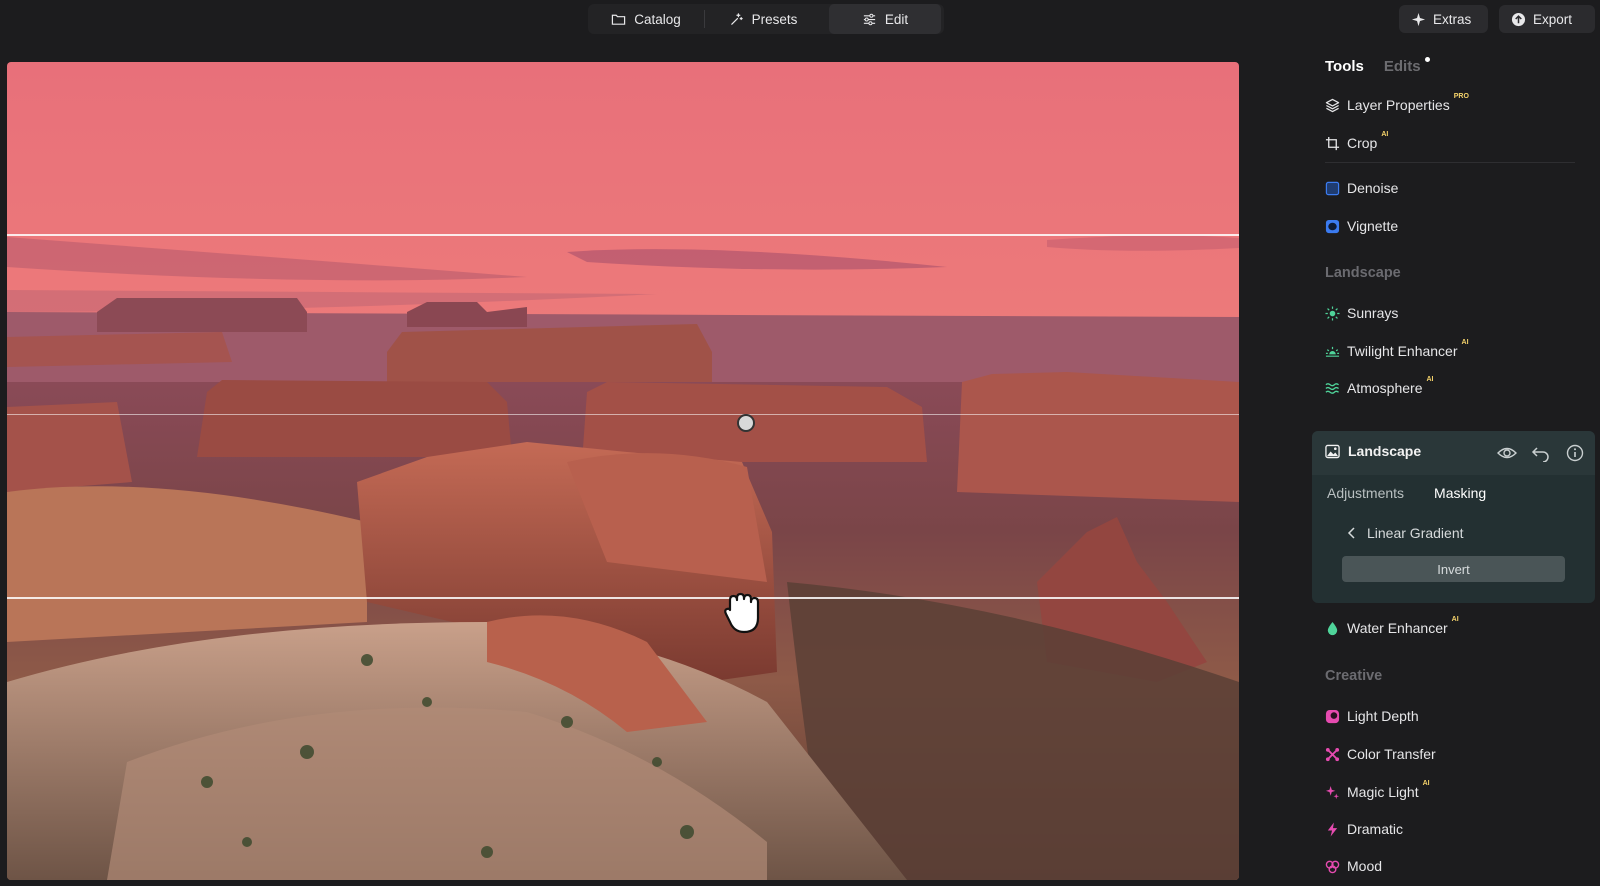  I want to click on tab-edits-label: Edits, so click(1402, 66).